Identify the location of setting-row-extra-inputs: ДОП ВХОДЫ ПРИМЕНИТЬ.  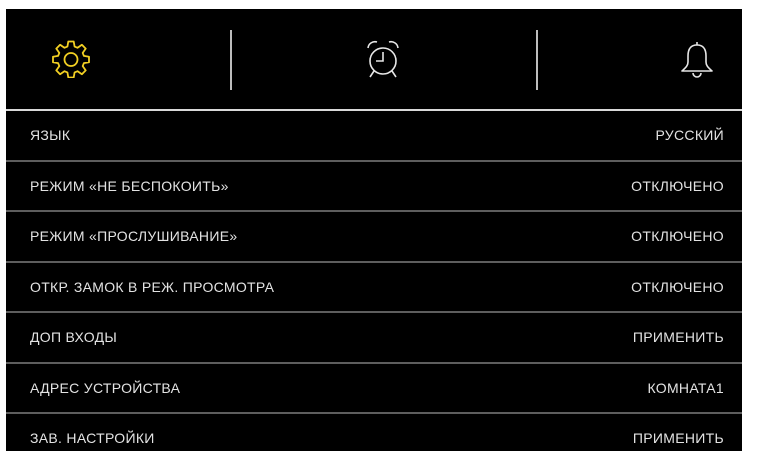
(374, 338).